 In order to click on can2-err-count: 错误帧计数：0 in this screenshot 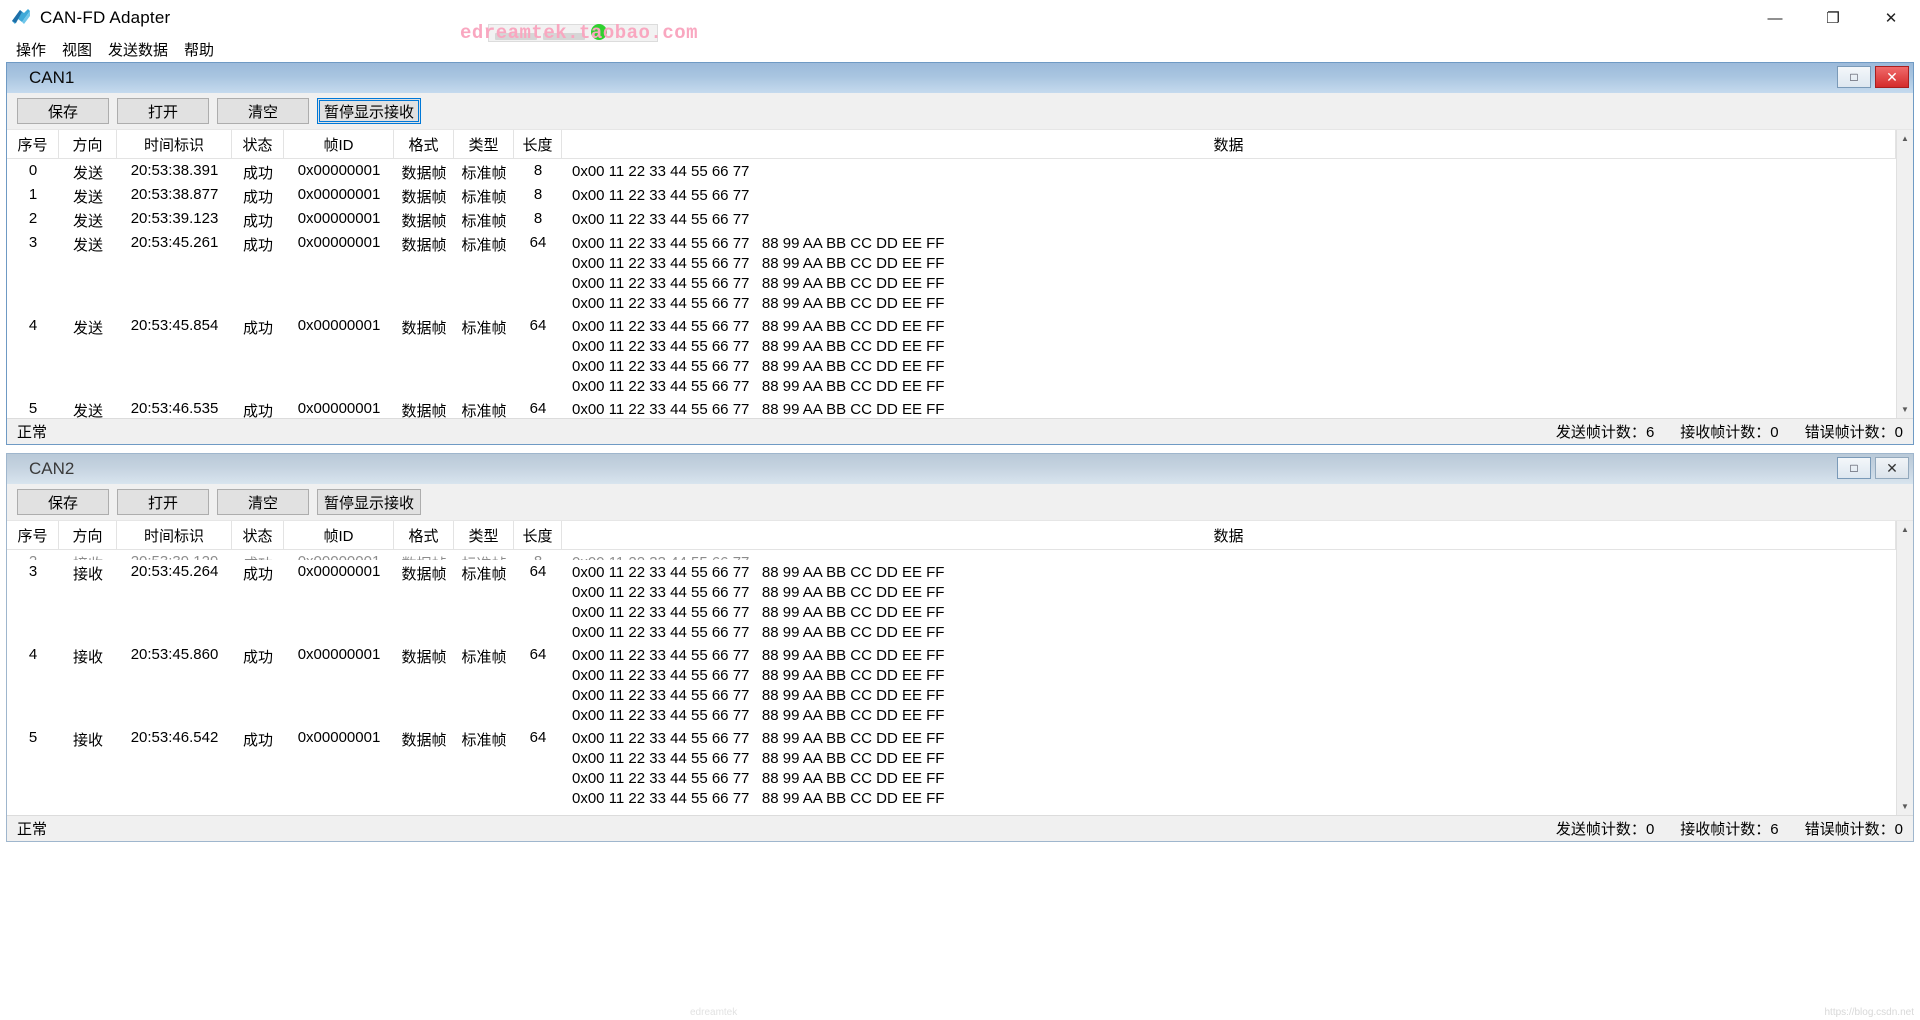, I will do `click(1854, 828)`.